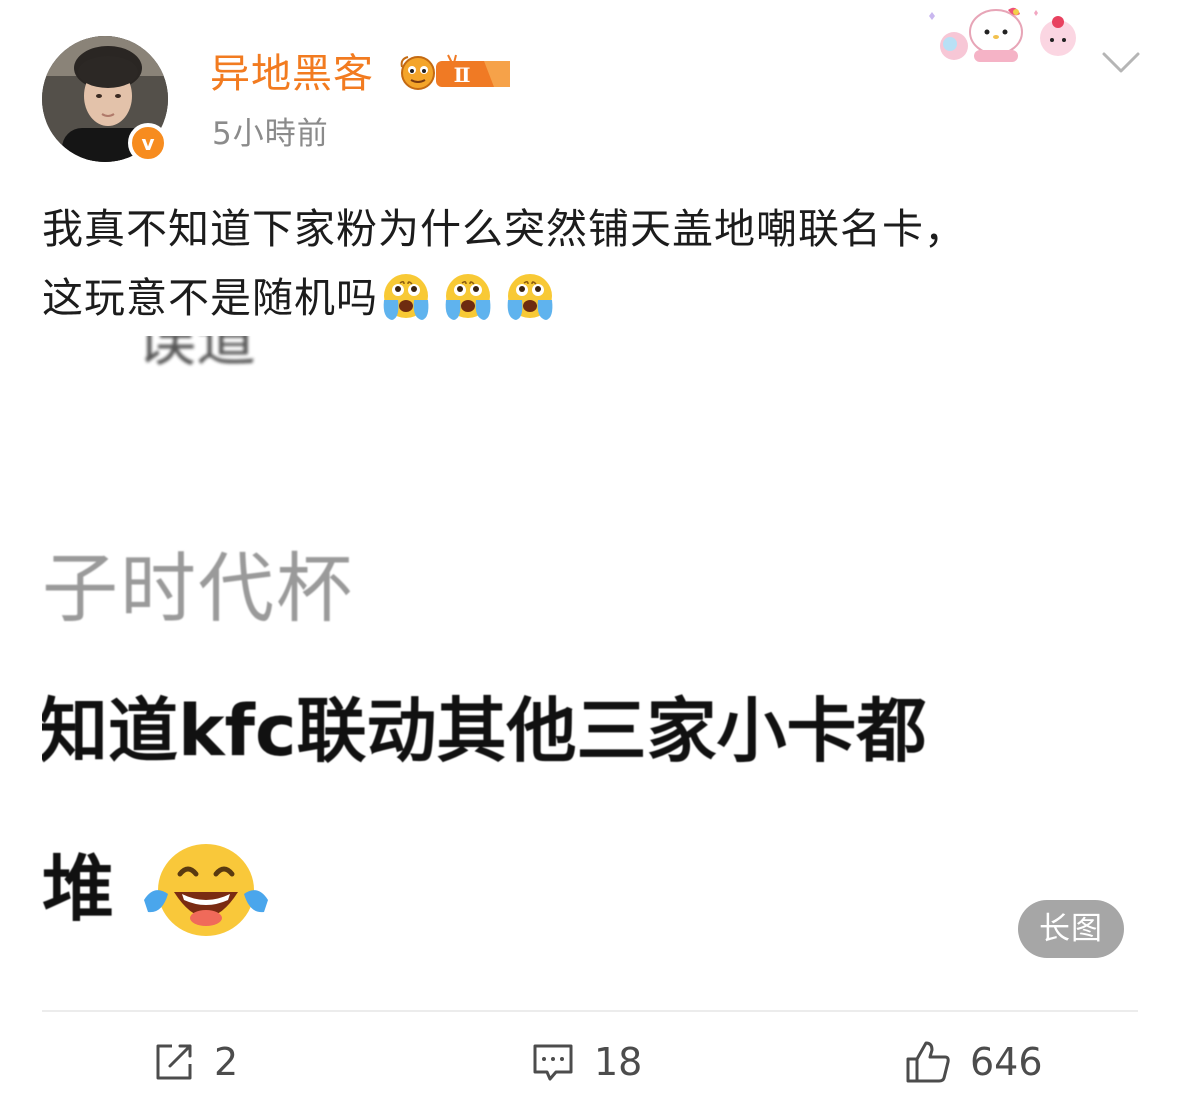 This screenshot has width=1179, height=1104. I want to click on like-button: 646, so click(973, 1062).